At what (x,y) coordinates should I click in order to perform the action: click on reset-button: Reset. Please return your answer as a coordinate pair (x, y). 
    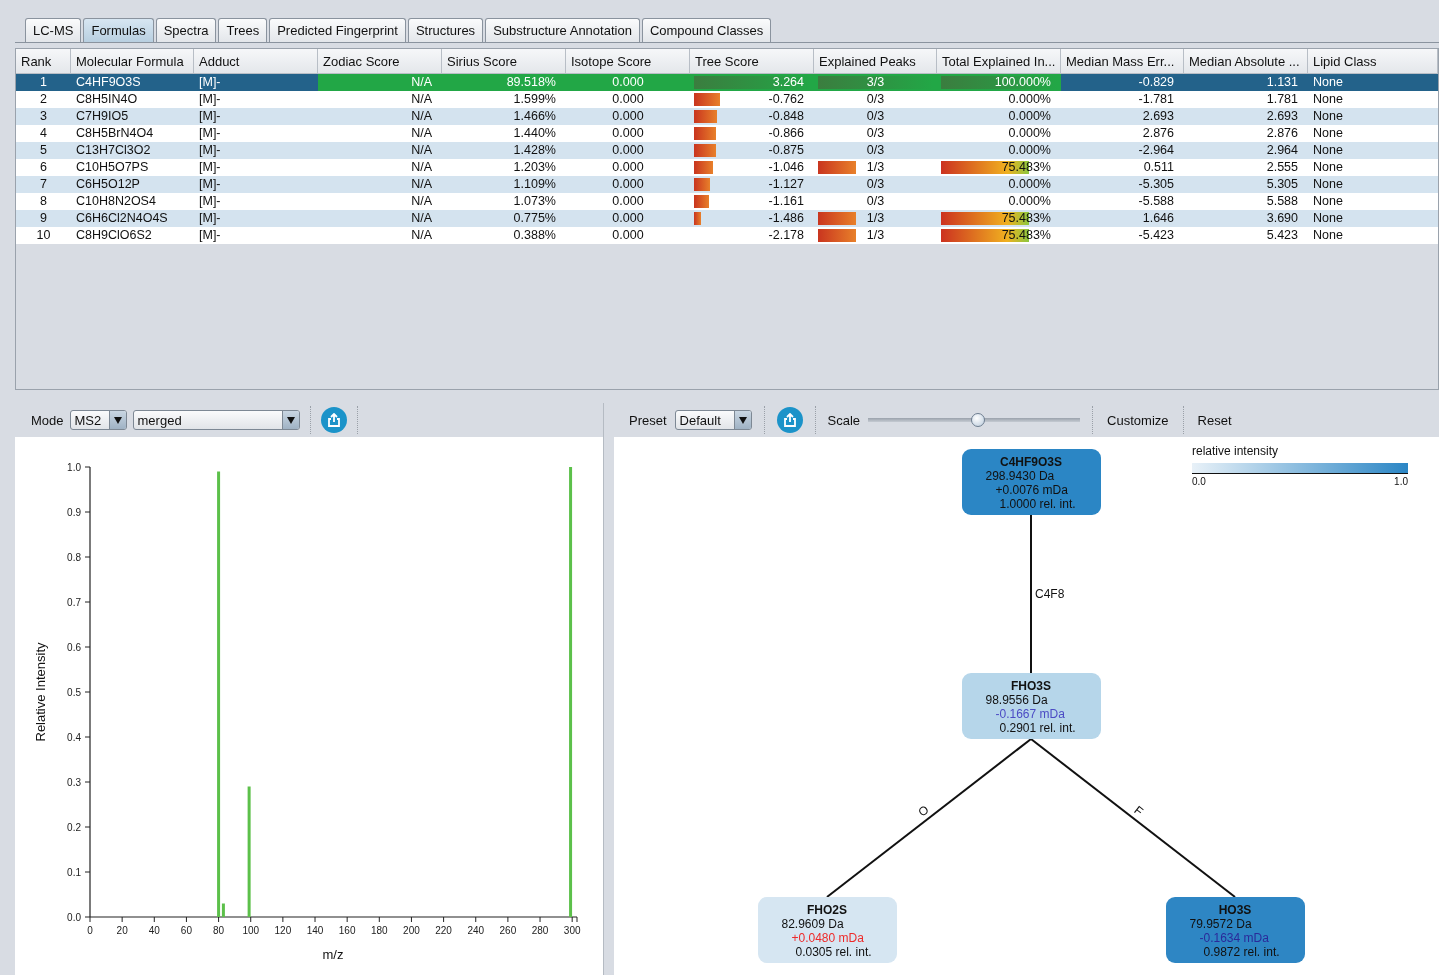
    Looking at the image, I should click on (1214, 420).